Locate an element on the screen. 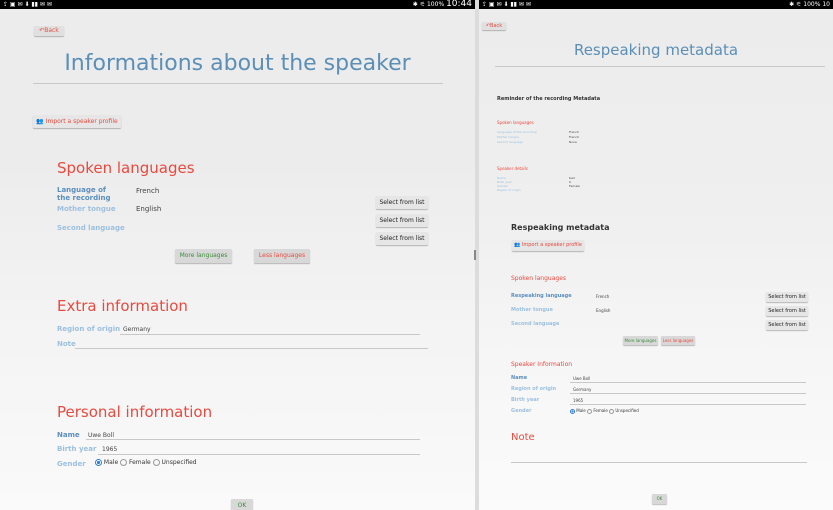 This screenshot has width=833, height=510. gender-female-radio: Female is located at coordinates (135, 462).